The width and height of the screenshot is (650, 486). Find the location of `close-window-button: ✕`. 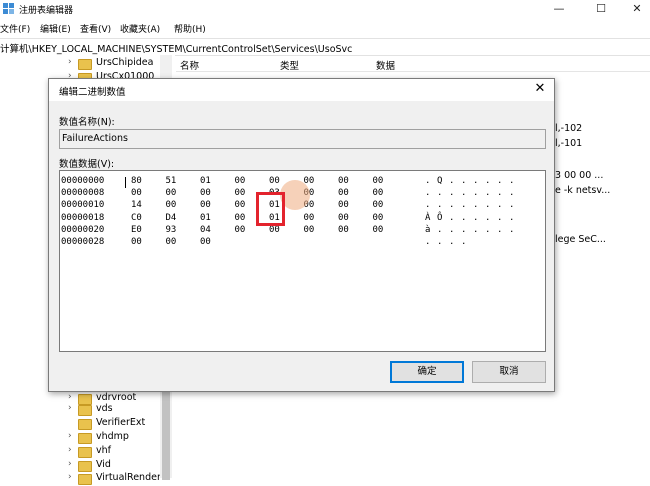

close-window-button: ✕ is located at coordinates (637, 9).